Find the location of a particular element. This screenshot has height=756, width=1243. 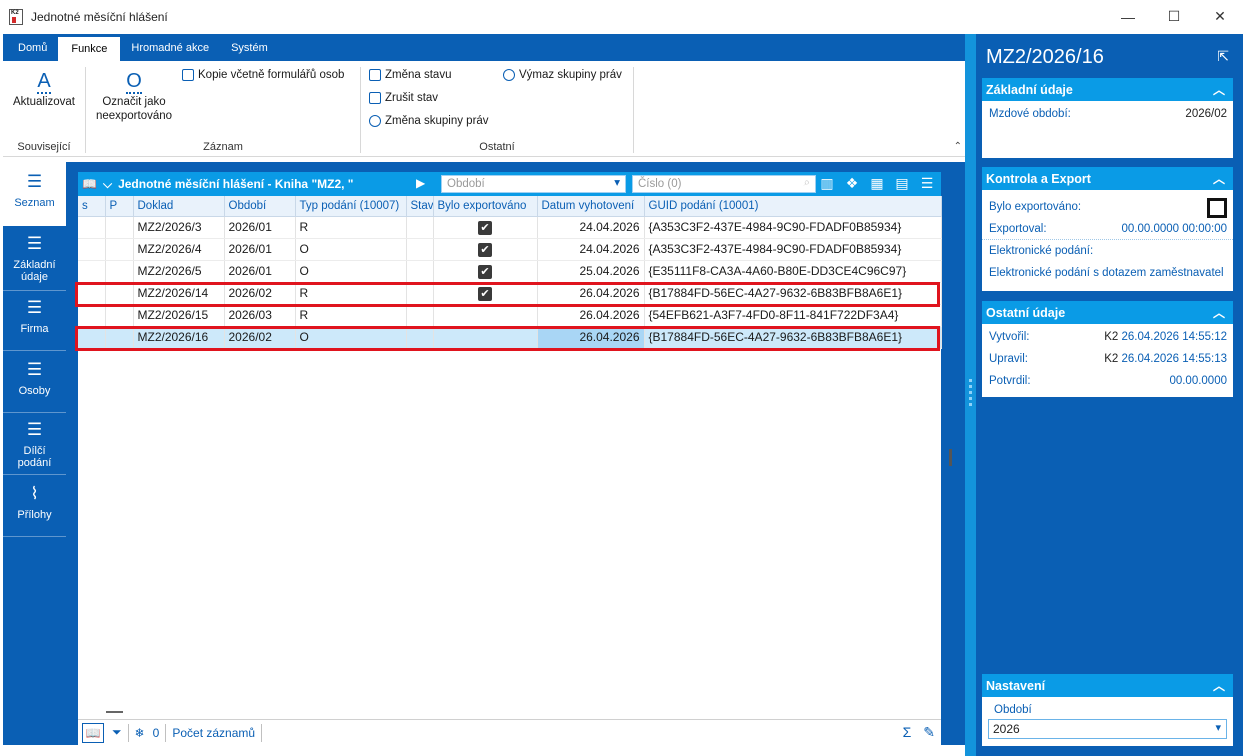

column-header-stav: Stav is located at coordinates (420, 206).